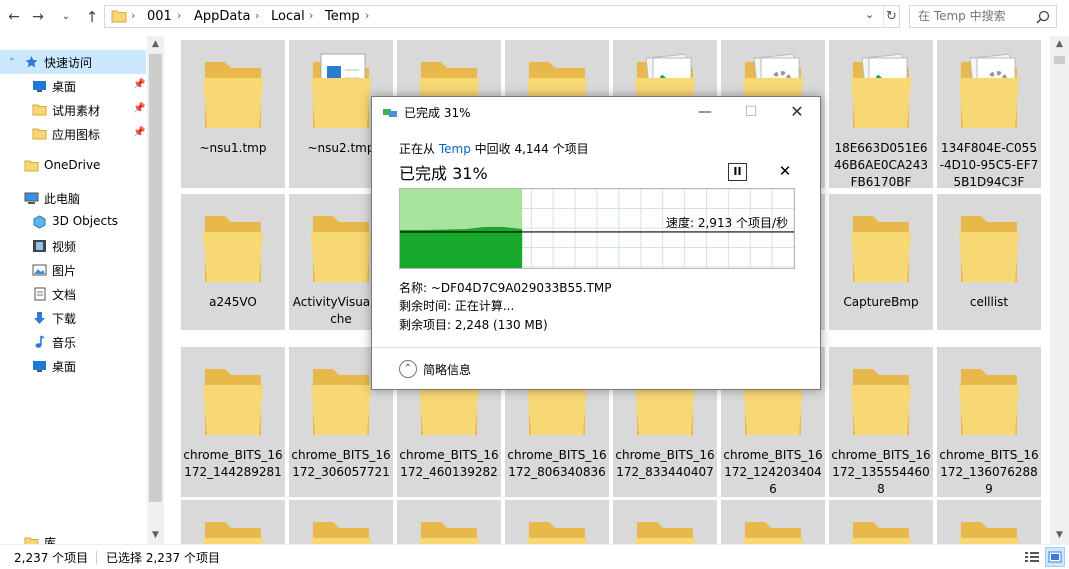 The width and height of the screenshot is (1069, 569). I want to click on pause-icon: II, so click(737, 172).